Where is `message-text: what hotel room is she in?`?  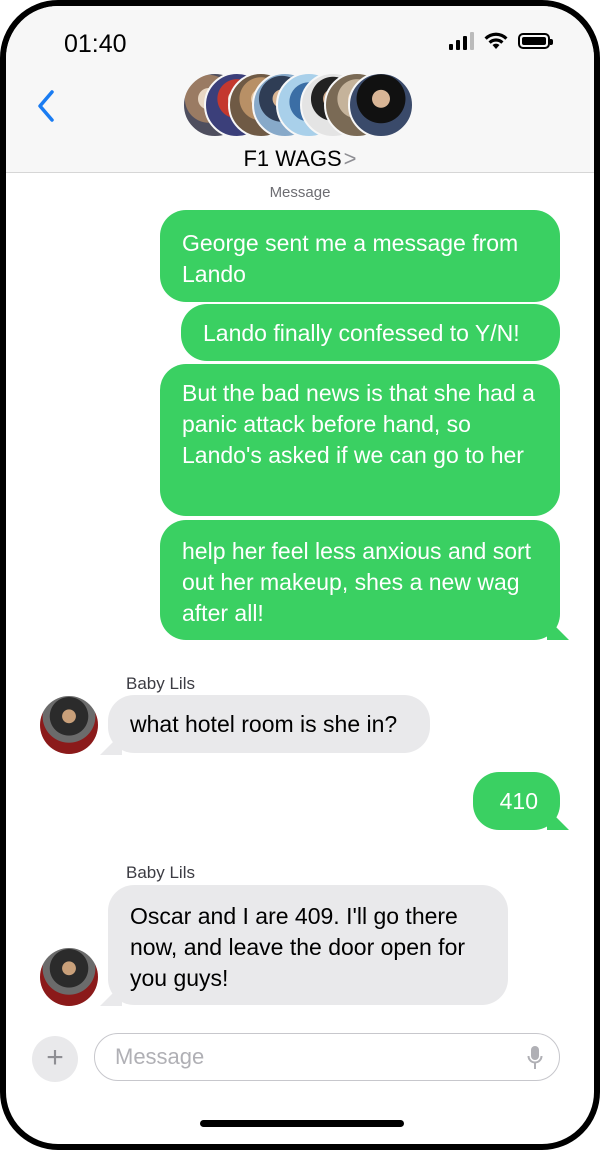 message-text: what hotel room is she in? is located at coordinates (264, 724).